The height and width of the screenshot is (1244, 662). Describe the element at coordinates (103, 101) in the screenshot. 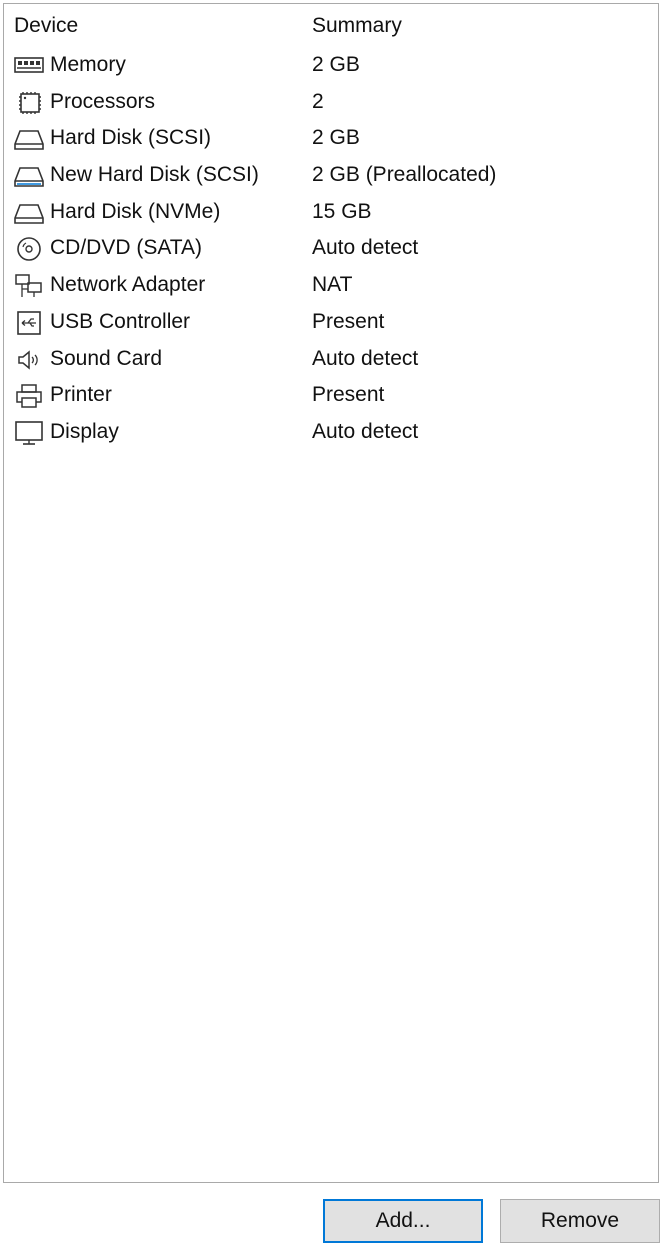

I see `device-name: Processors` at that location.